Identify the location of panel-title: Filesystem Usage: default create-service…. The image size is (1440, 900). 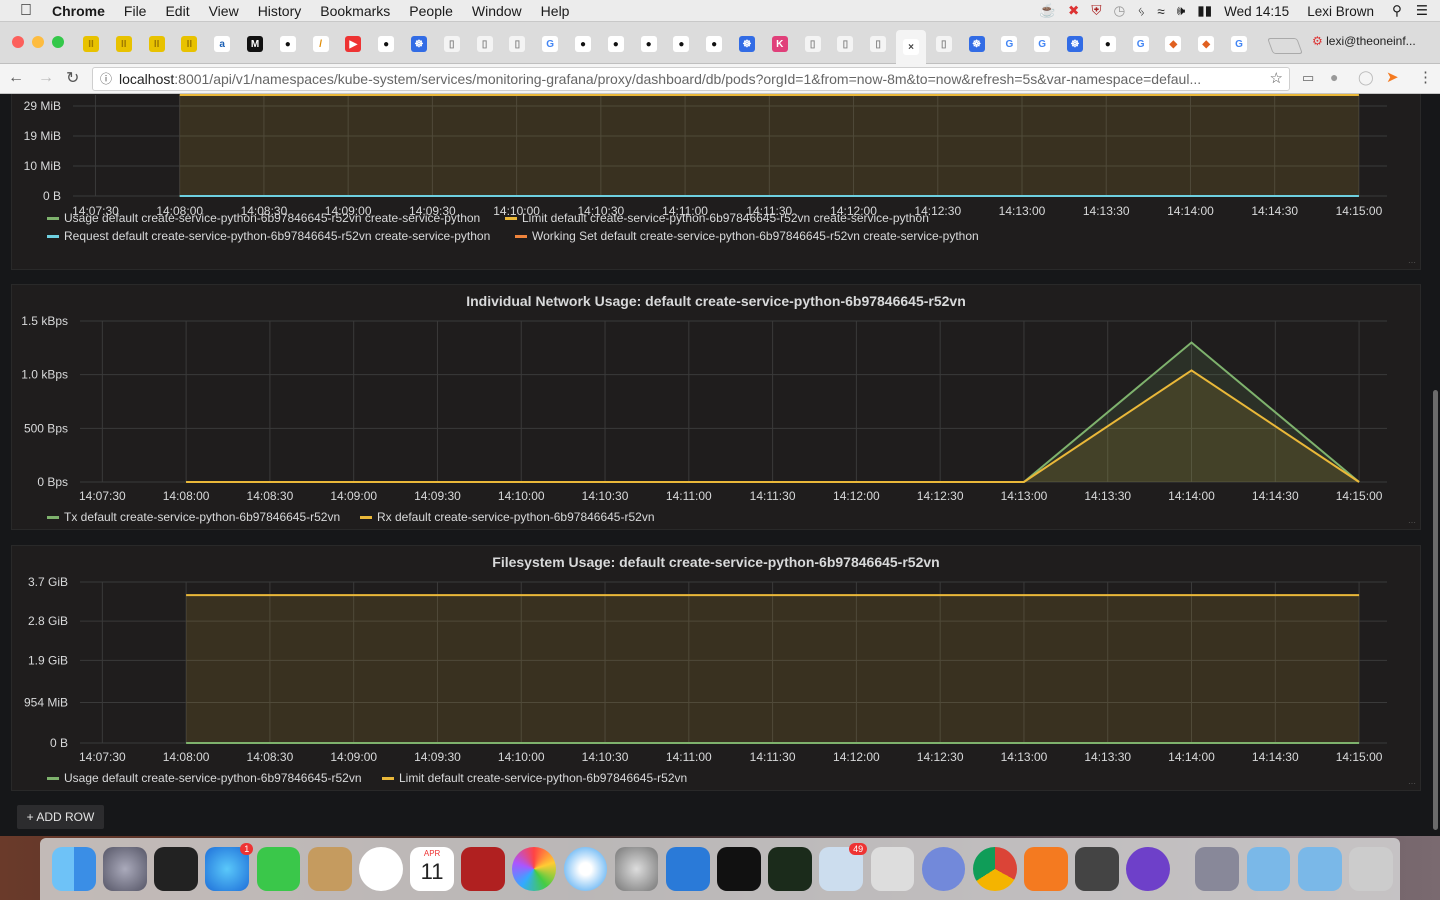
(716, 562).